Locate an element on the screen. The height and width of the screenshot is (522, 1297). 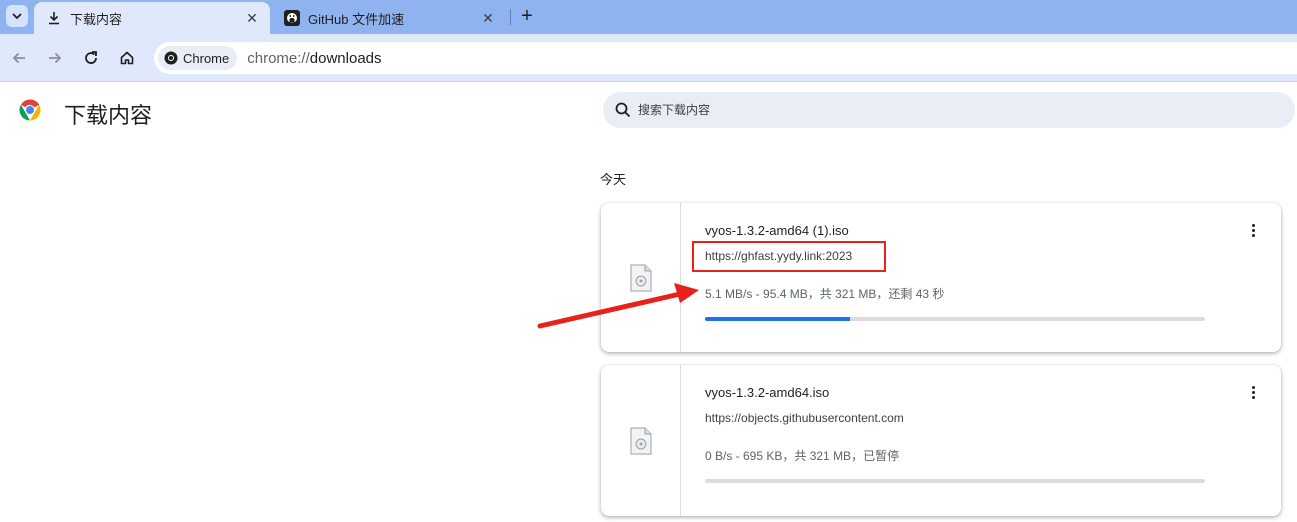
home-icon is located at coordinates (127, 58).